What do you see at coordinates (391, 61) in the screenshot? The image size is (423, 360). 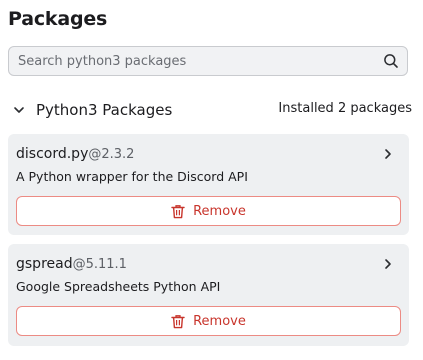 I see `search-icon` at bounding box center [391, 61].